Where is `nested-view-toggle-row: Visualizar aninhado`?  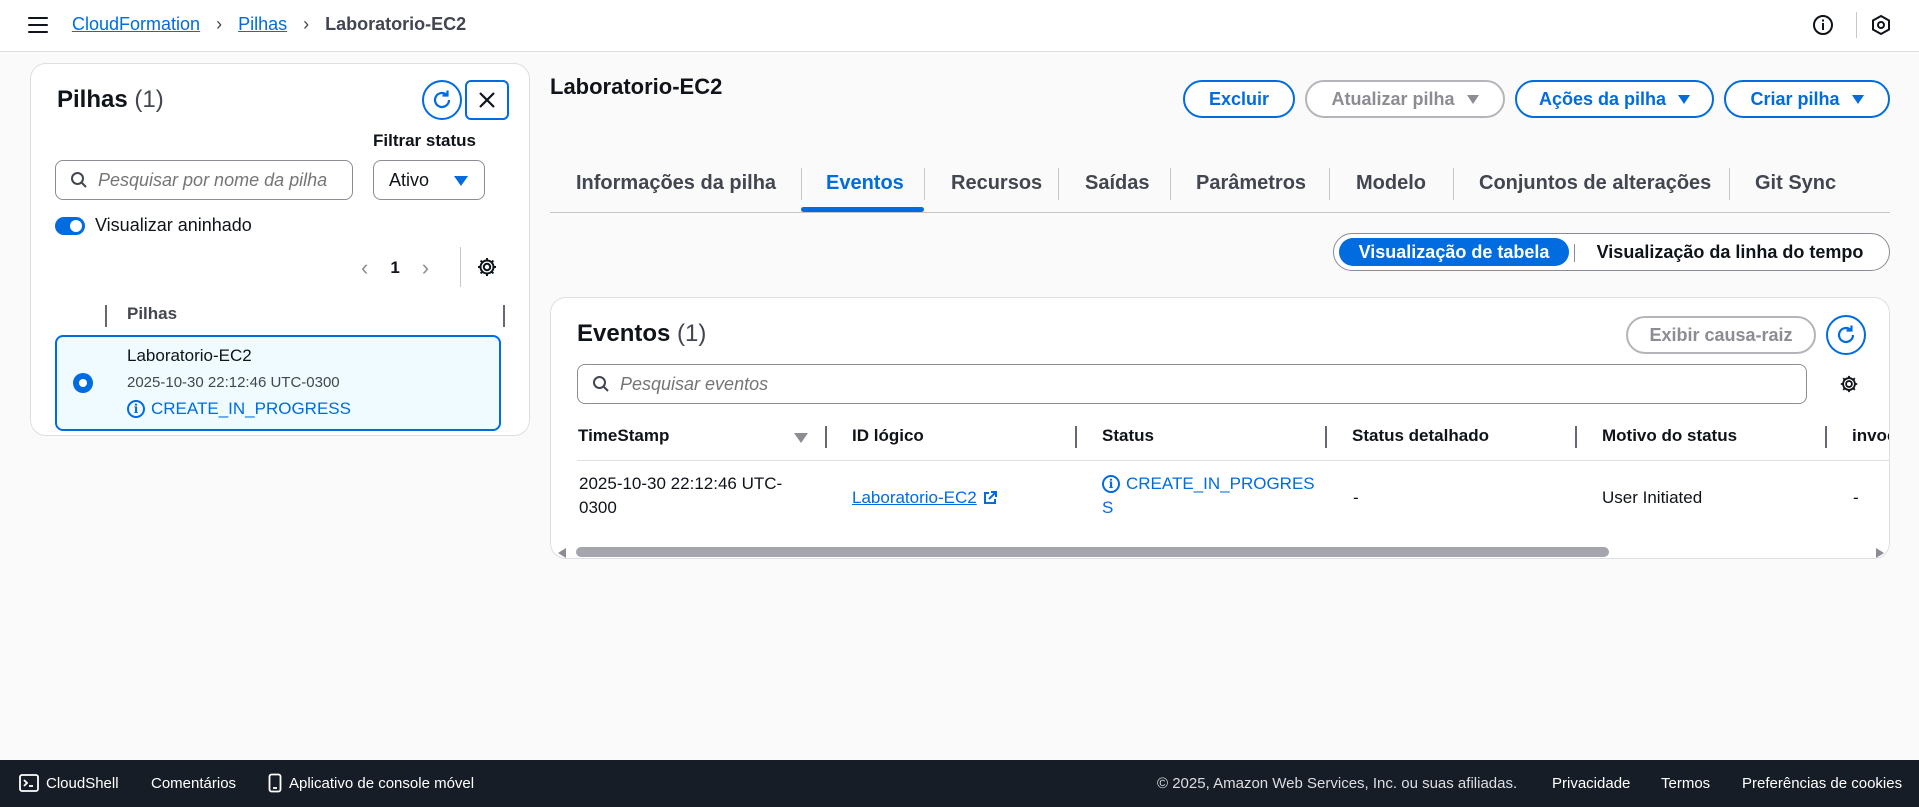 nested-view-toggle-row: Visualizar aninhado is located at coordinates (153, 225).